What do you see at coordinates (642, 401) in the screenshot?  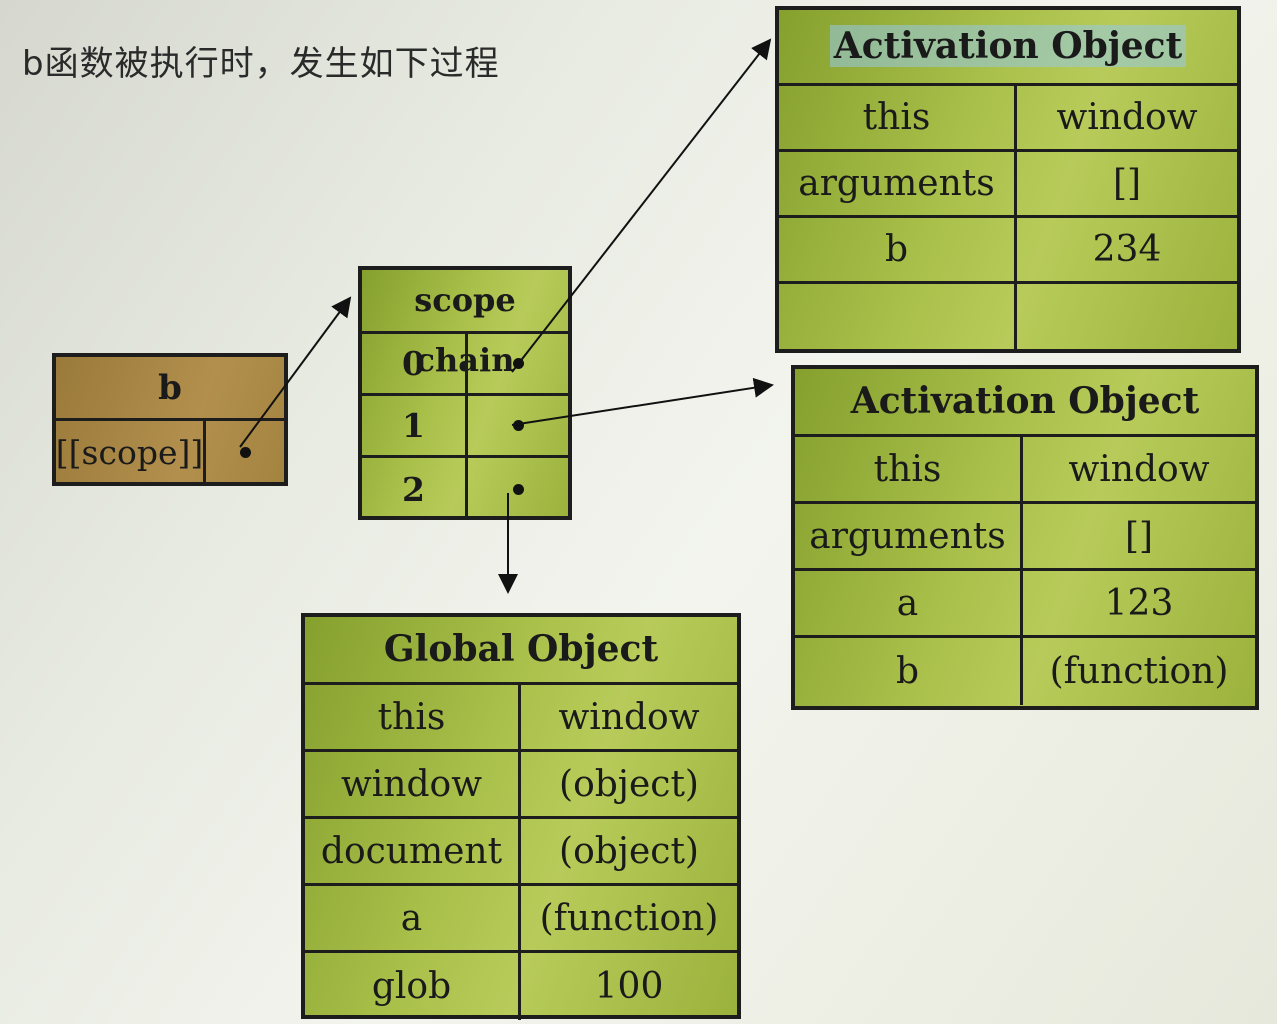 I see `arrow-chain1-to-ao-a` at bounding box center [642, 401].